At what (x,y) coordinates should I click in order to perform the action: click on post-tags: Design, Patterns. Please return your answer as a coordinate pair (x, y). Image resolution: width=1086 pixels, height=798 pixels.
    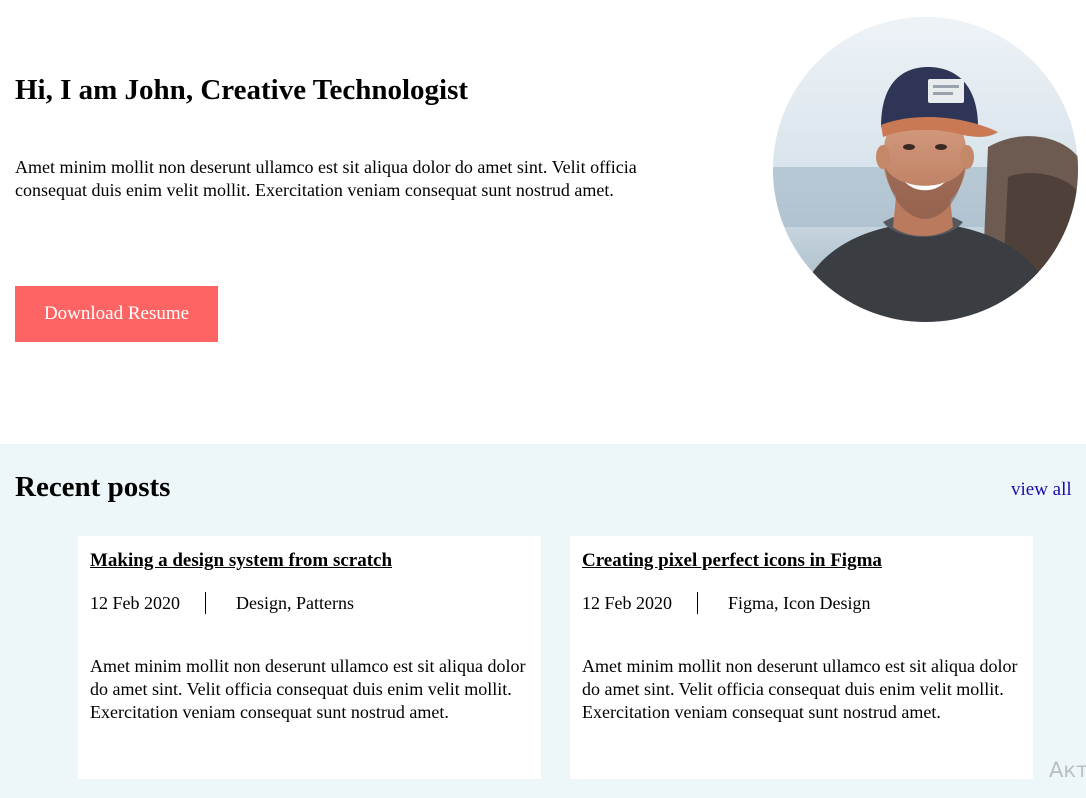
    Looking at the image, I should click on (295, 603).